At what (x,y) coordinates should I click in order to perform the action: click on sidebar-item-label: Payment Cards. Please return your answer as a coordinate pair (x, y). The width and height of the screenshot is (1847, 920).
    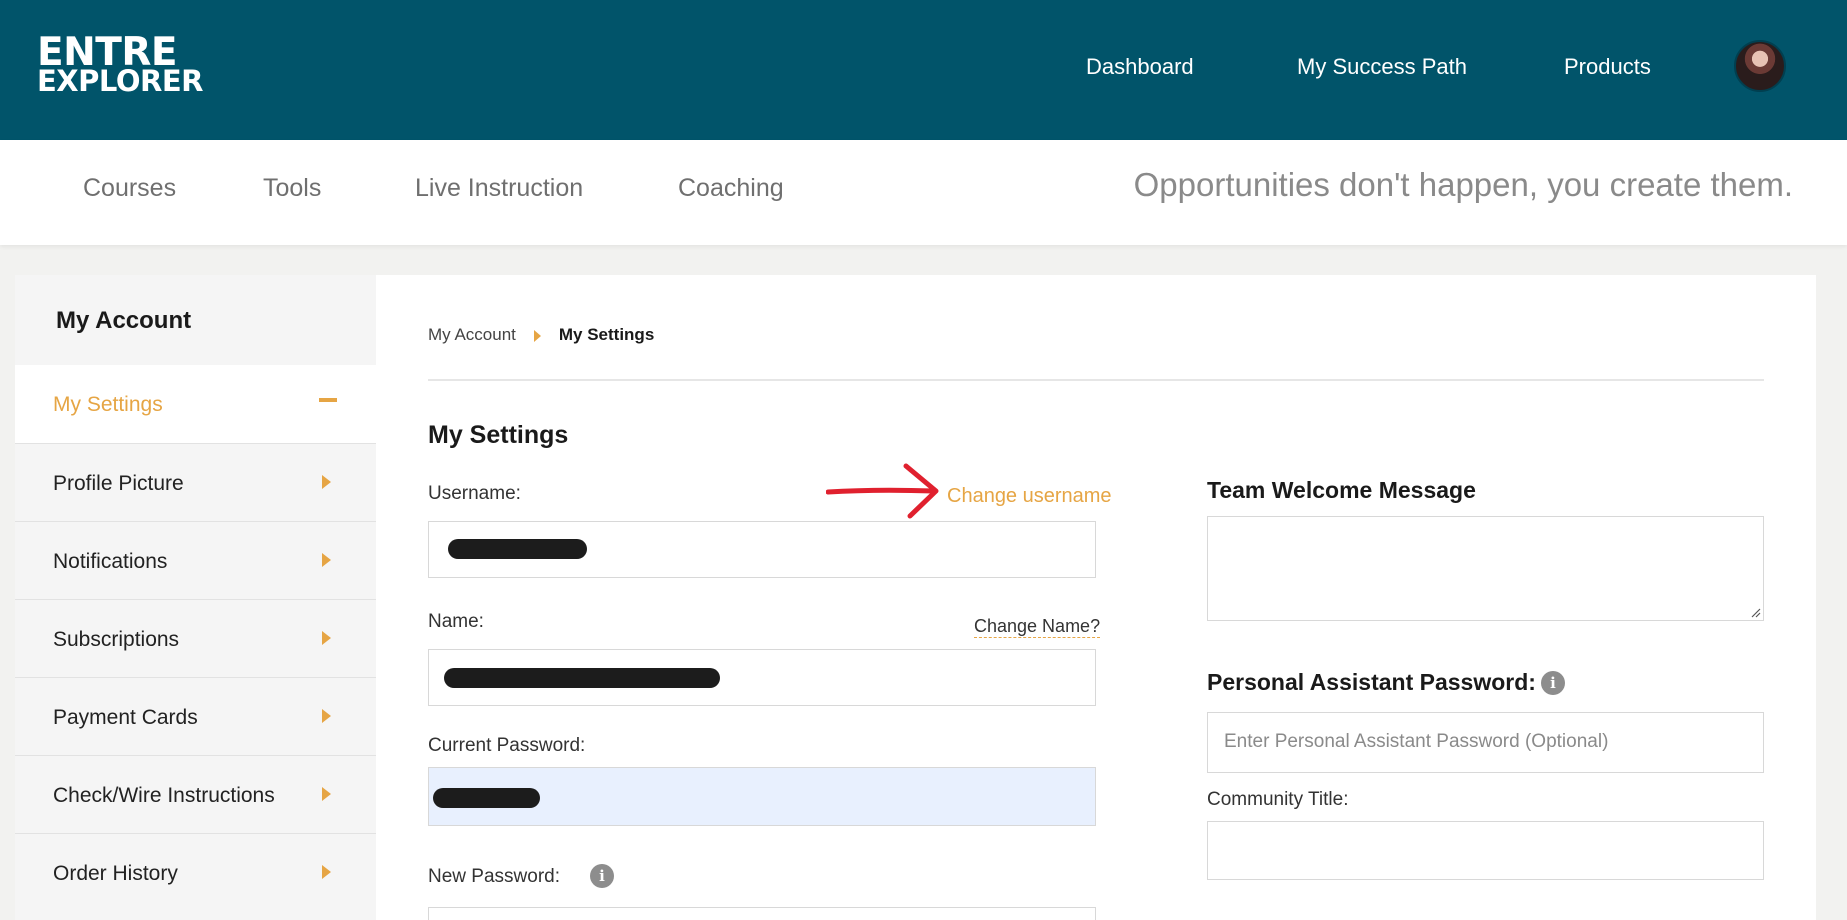
    Looking at the image, I should click on (125, 717).